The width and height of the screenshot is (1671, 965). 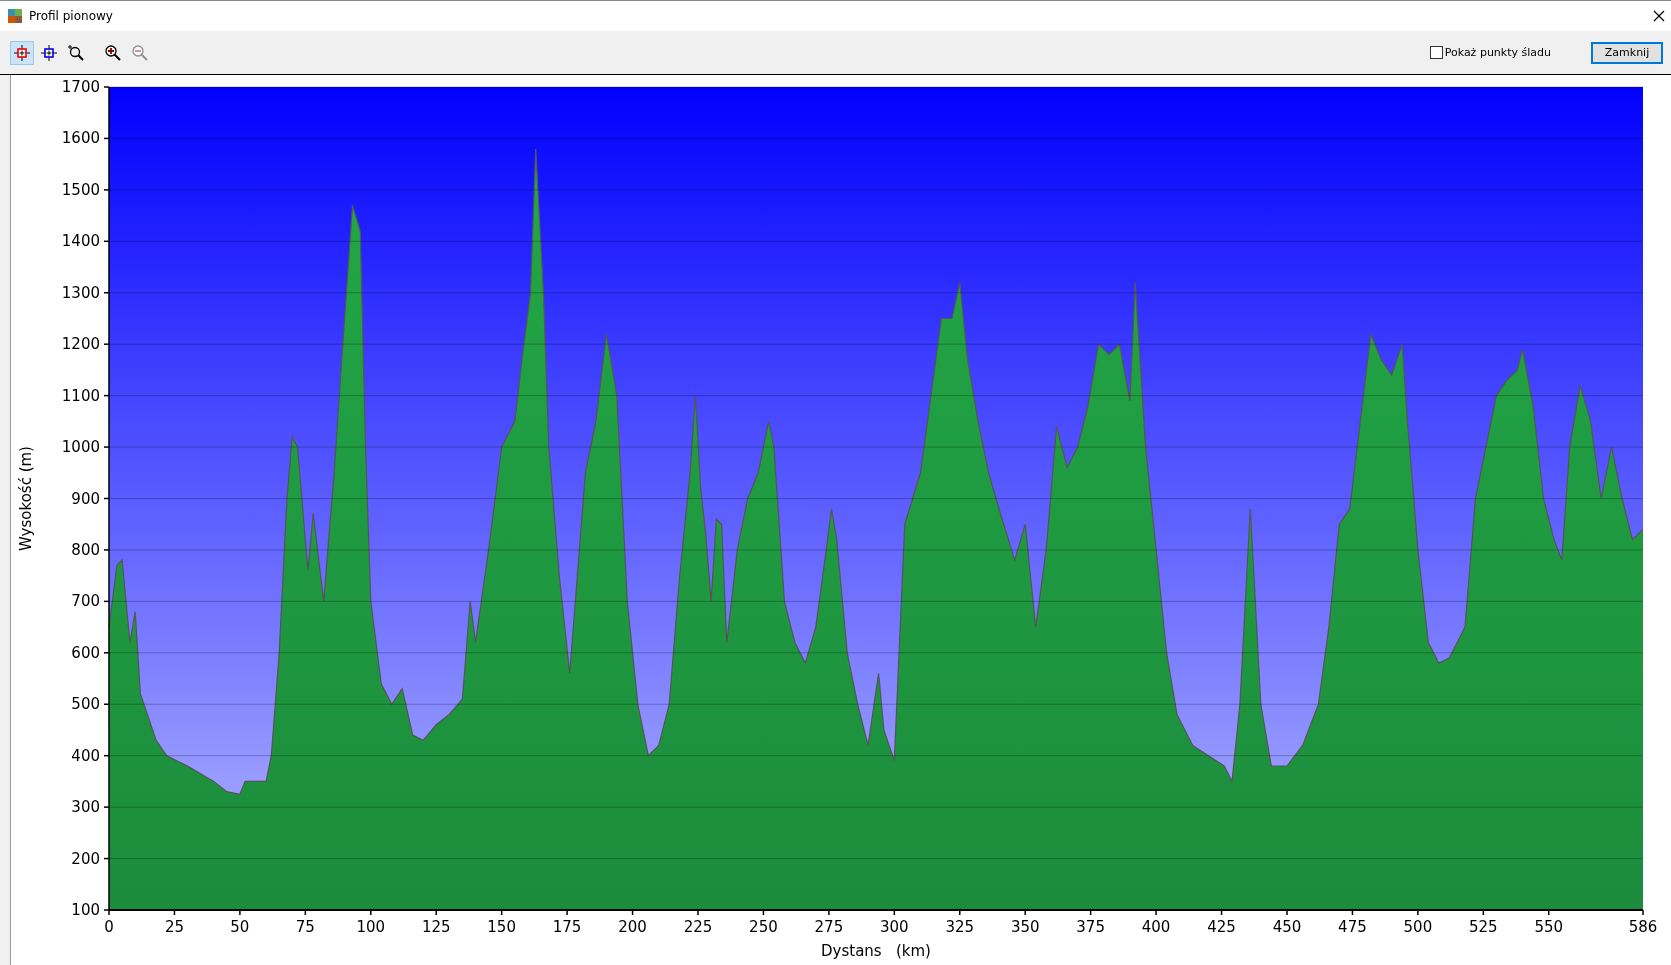 I want to click on crosshair-button, so click(x=22, y=52).